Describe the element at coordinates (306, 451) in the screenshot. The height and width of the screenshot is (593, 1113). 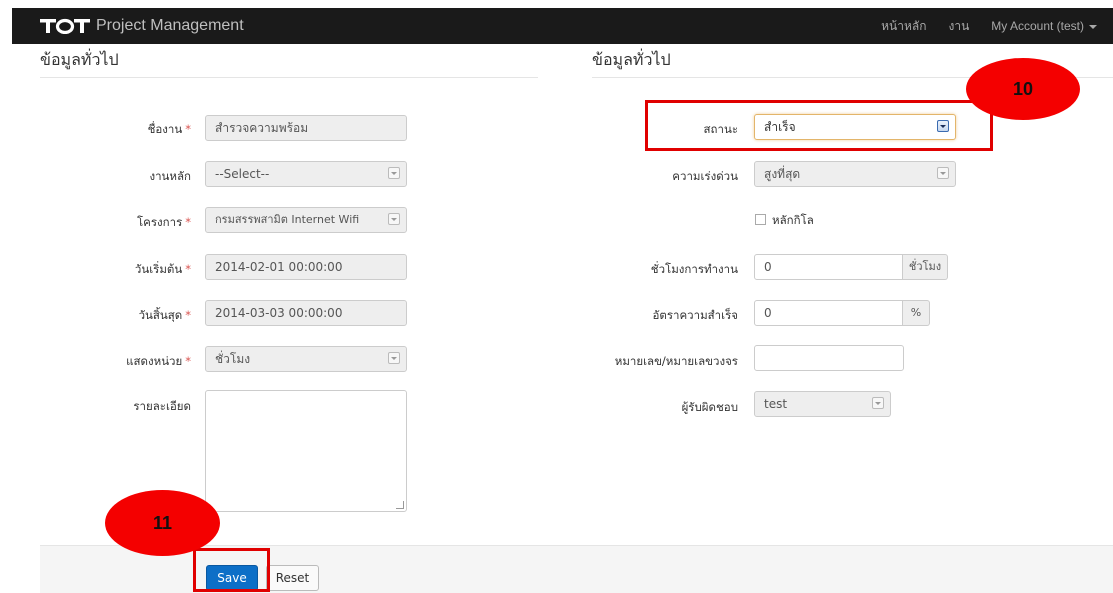
I see `details-textarea` at that location.